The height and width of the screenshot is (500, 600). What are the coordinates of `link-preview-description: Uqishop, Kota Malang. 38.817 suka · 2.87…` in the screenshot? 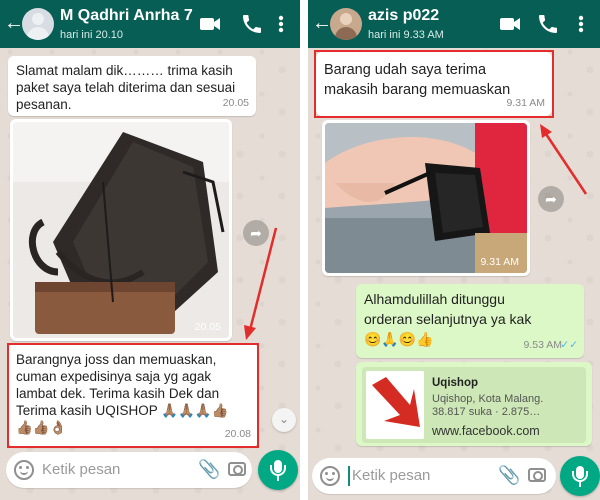 It's located at (488, 405).